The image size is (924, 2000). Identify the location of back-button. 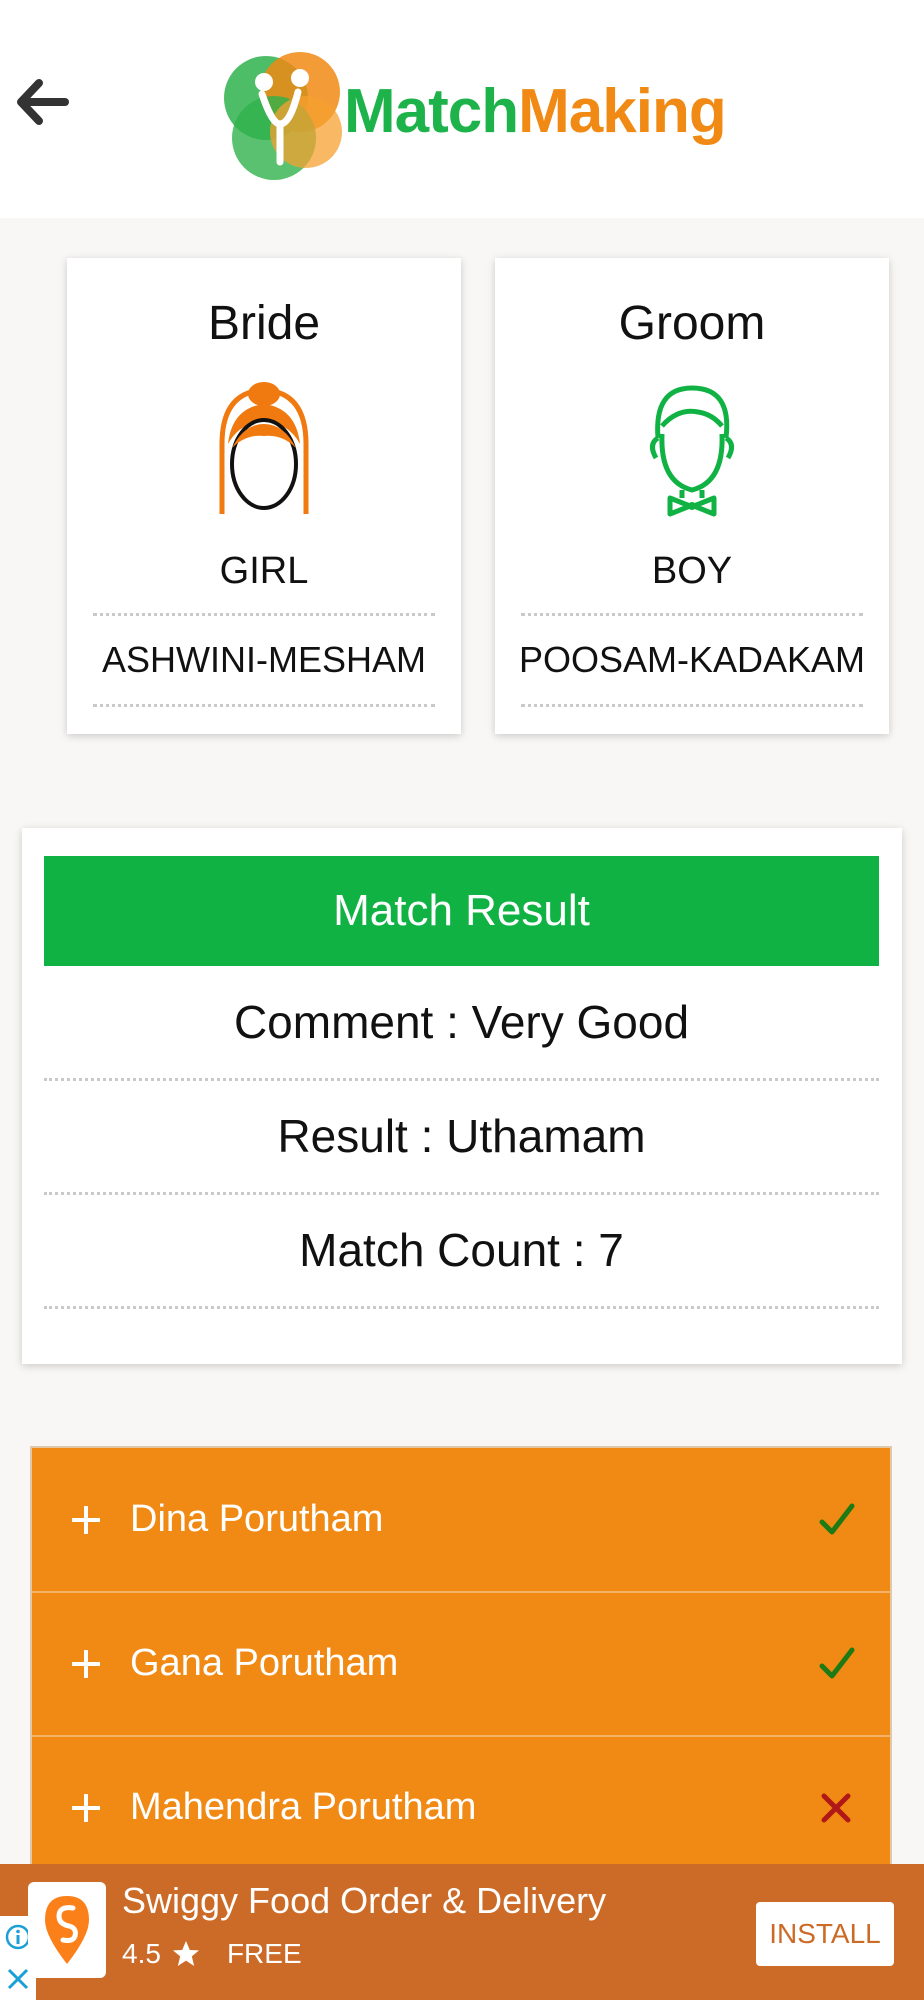
(42, 102).